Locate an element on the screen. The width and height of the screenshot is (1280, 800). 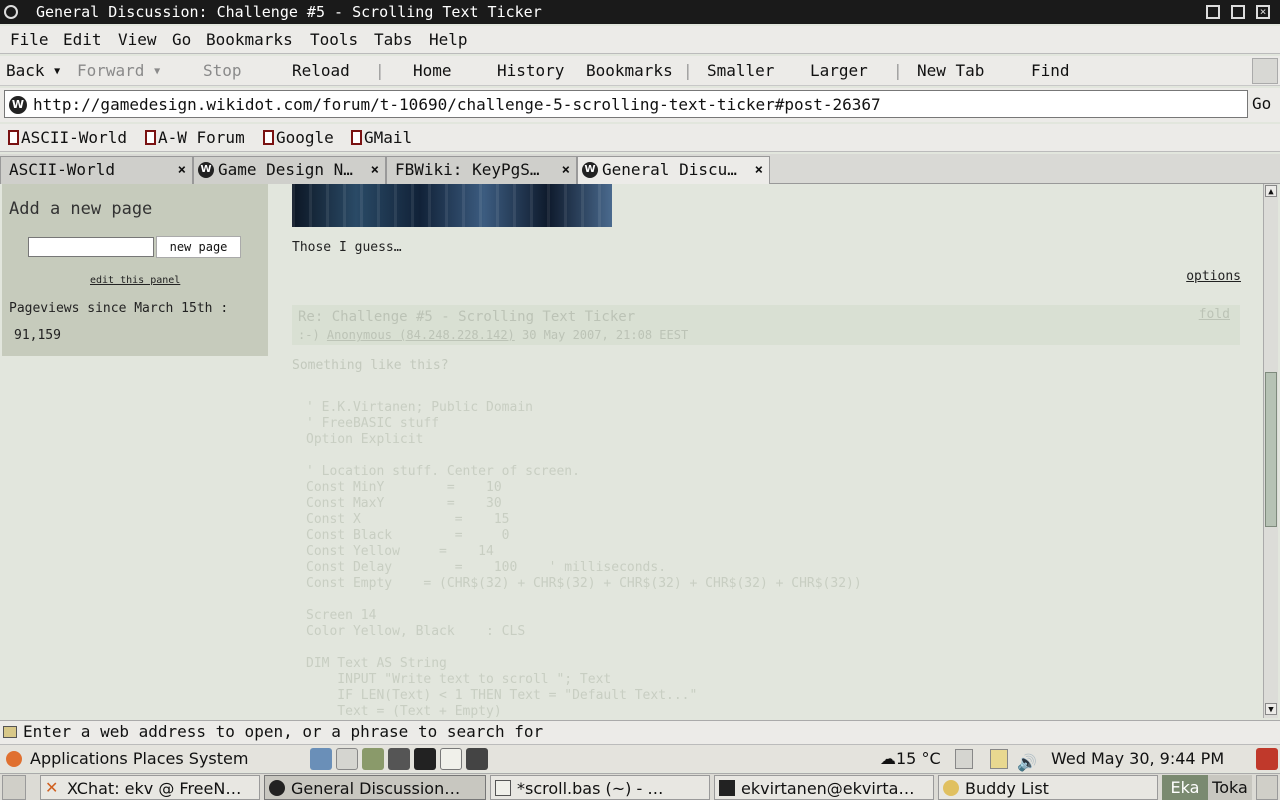
tab-game-design: W Game Design N… × is located at coordinates (289, 170).